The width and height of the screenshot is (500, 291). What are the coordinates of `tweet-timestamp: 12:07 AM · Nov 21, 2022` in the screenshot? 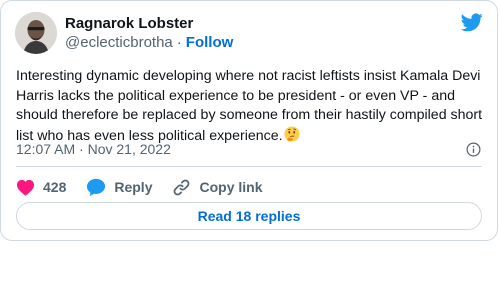 It's located at (93, 149).